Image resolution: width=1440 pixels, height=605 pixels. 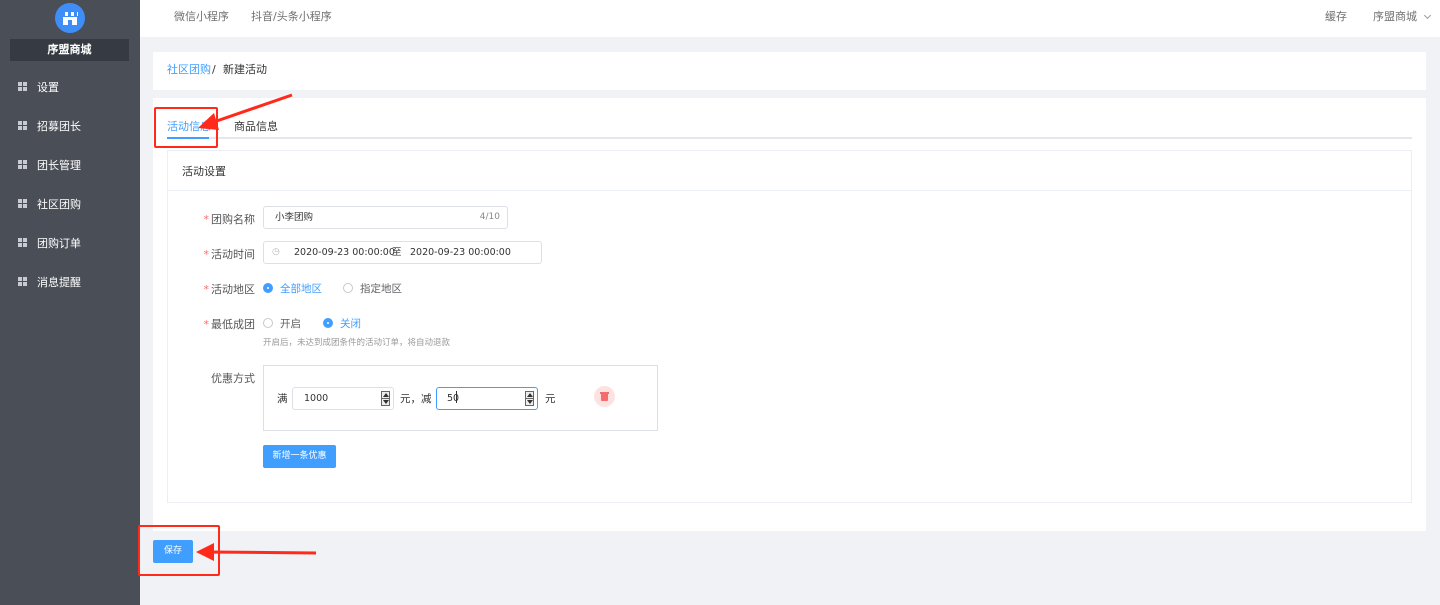 I want to click on annotation-highlight-tab, so click(x=186, y=127).